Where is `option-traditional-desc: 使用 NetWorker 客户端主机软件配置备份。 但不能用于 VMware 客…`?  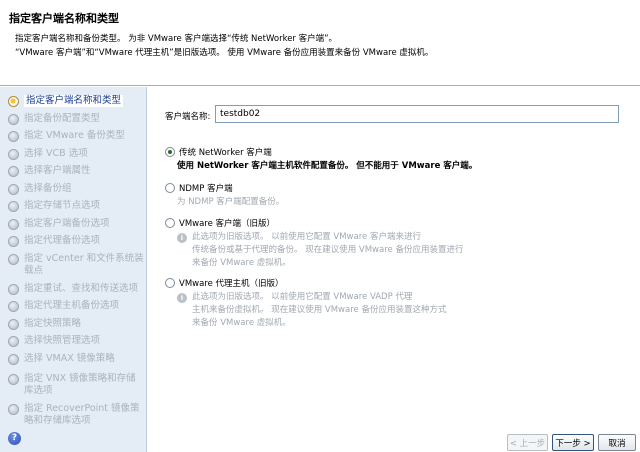 option-traditional-desc: 使用 NetWorker 客户端主机软件配置备份。 但不能用于 VMware 客… is located at coordinates (327, 166).